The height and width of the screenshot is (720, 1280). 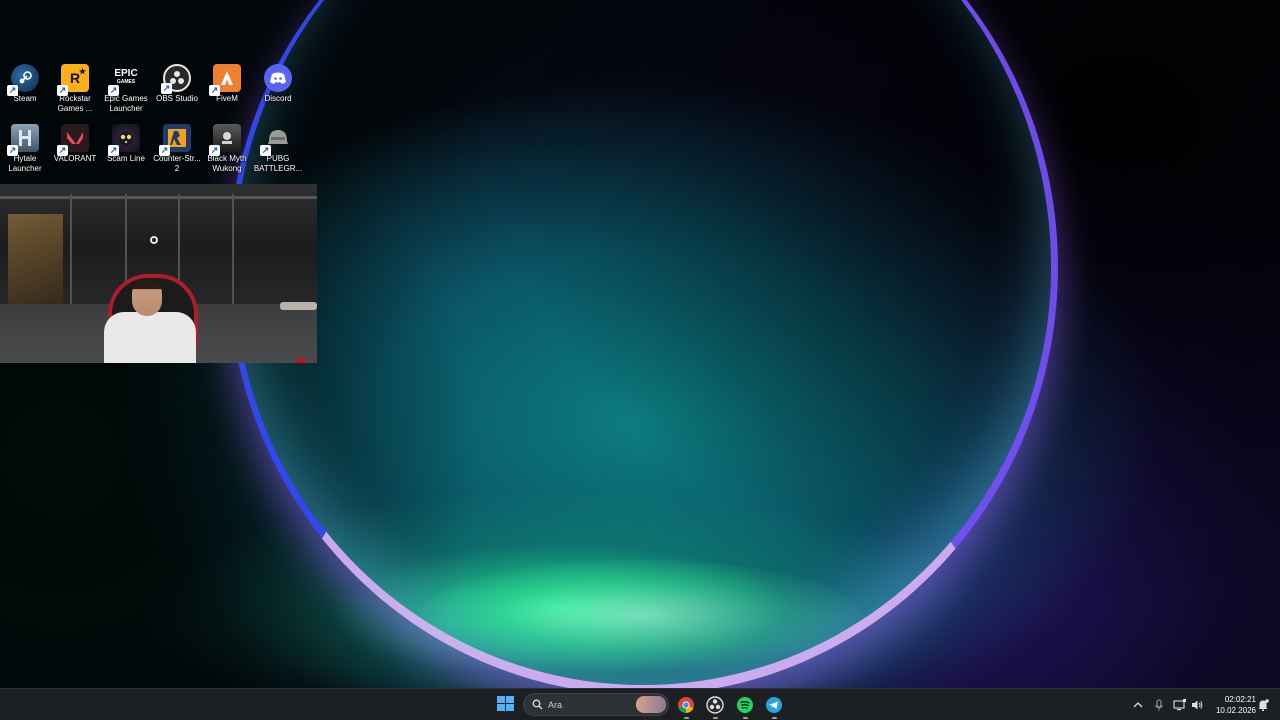 I want to click on rockstar-icon: R ★ ↗, so click(x=73, y=80).